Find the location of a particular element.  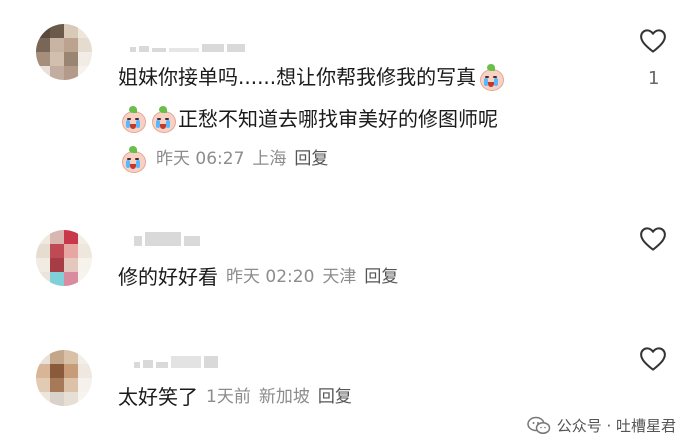

comment-meta: 昨天 06:27 上海 回复 is located at coordinates (223, 159).